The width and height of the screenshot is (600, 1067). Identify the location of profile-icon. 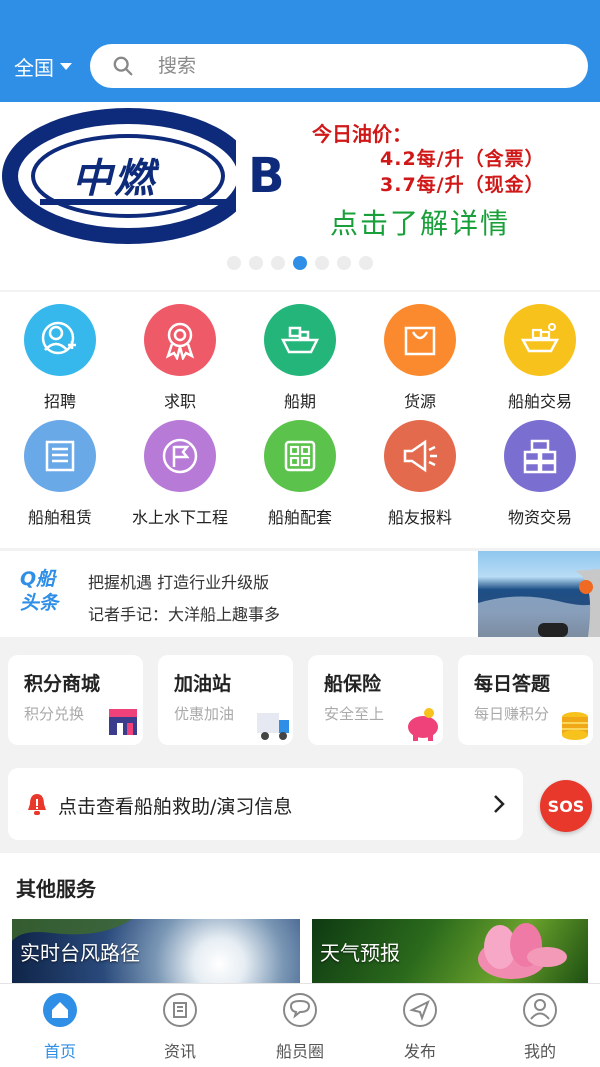
(540, 1010).